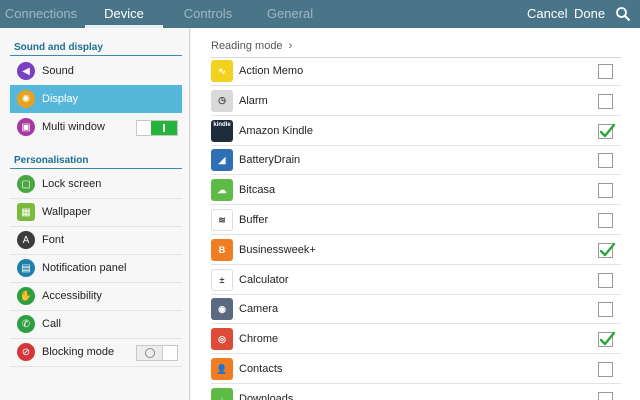  What do you see at coordinates (623, 14) in the screenshot?
I see `search-icon` at bounding box center [623, 14].